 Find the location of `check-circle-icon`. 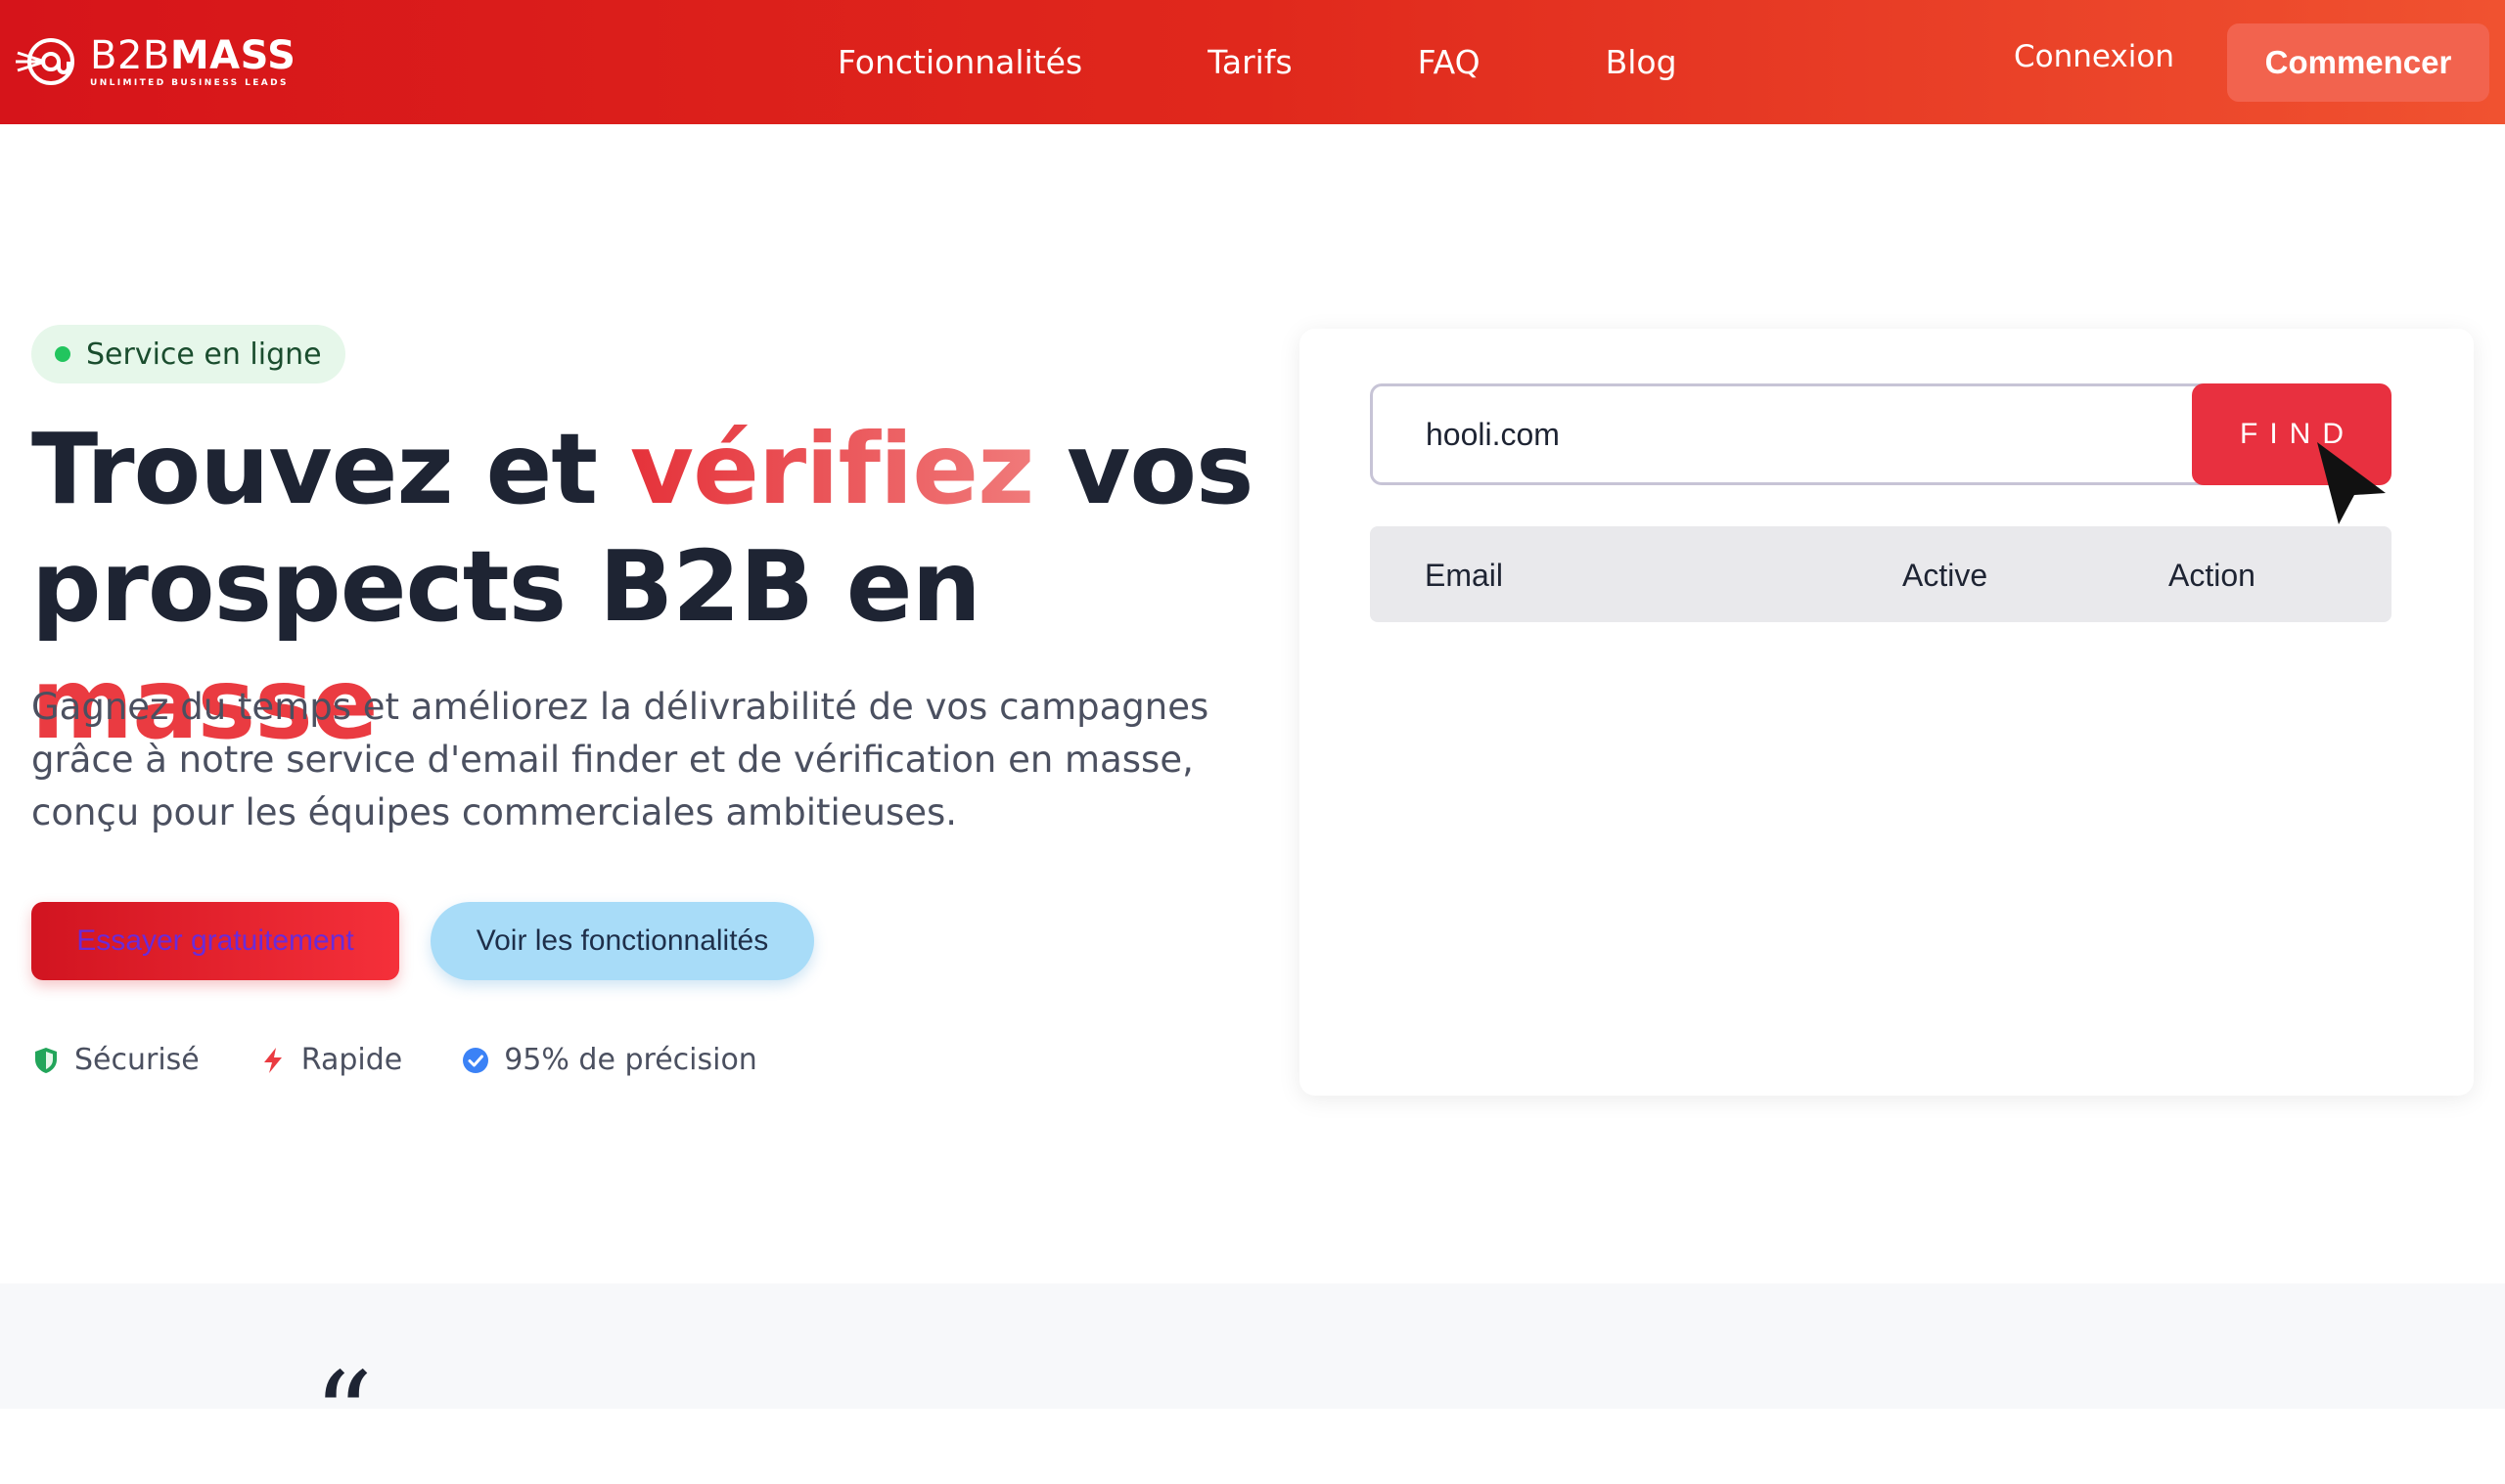

check-circle-icon is located at coordinates (476, 1060).